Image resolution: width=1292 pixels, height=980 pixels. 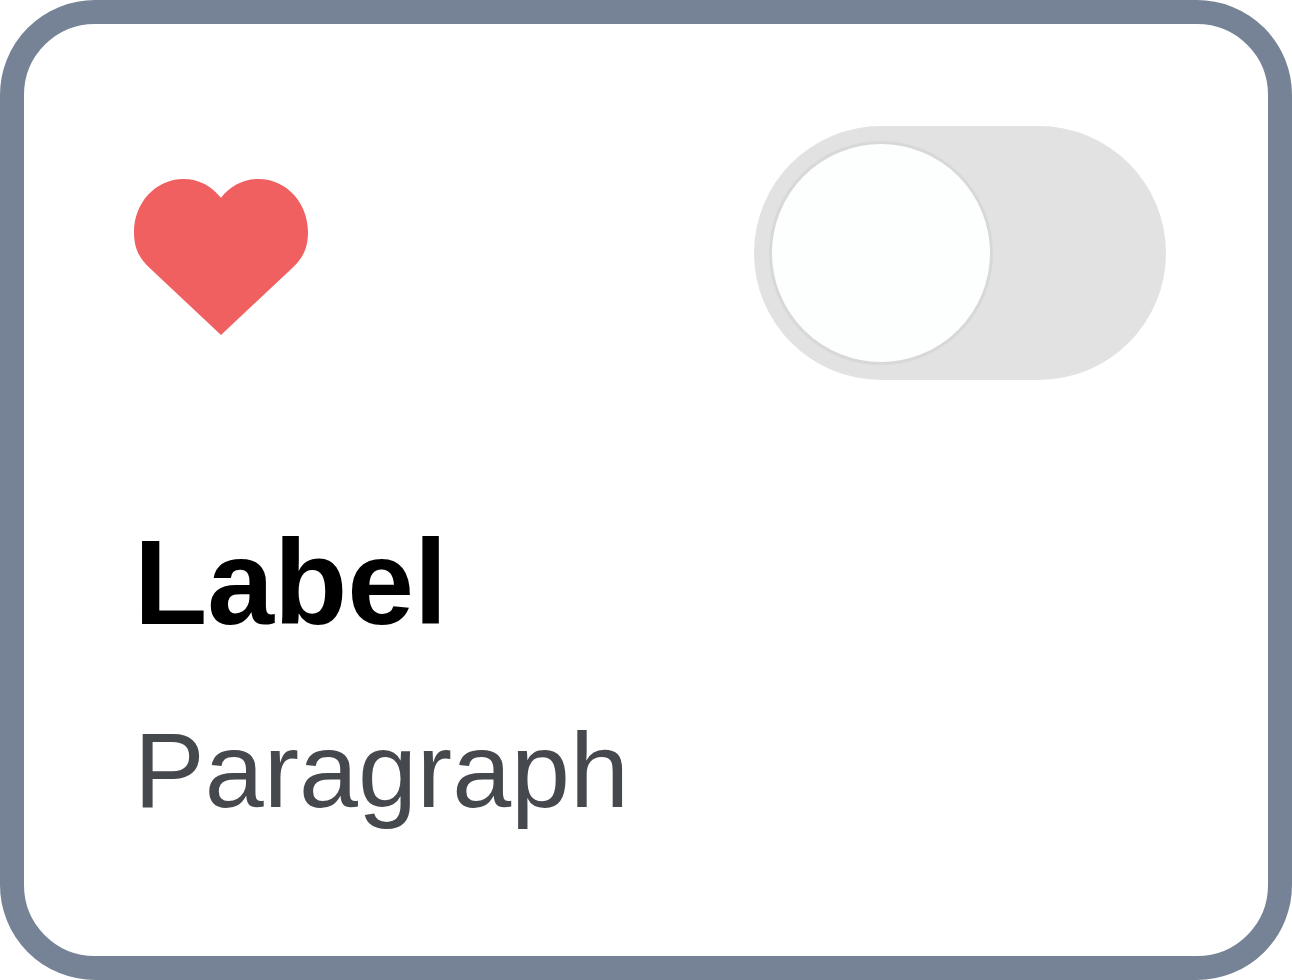 I want to click on card-label: Label, so click(x=291, y=582).